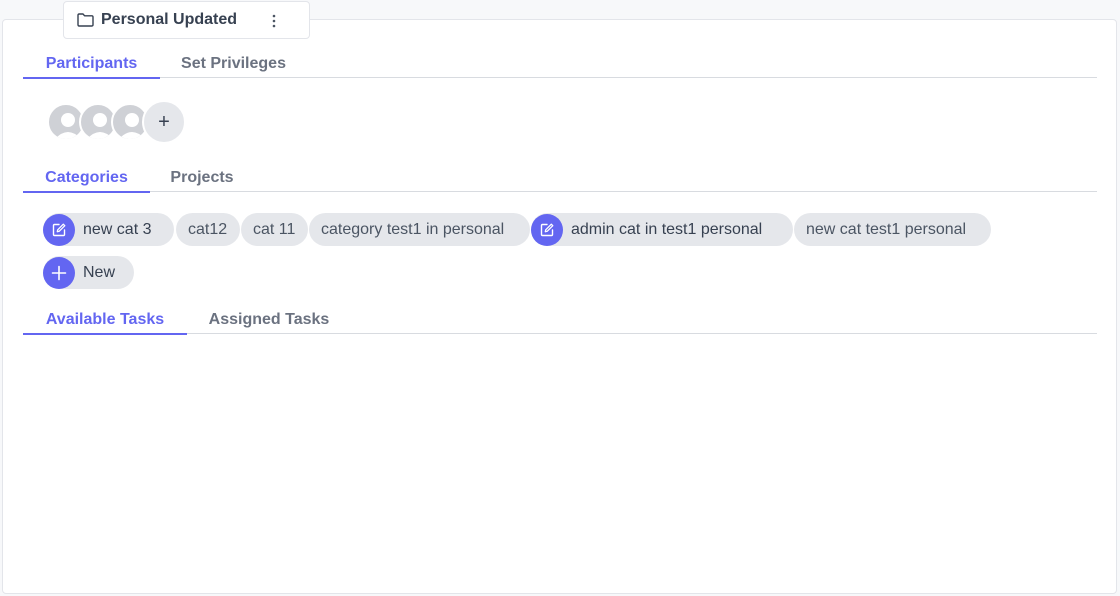 Image resolution: width=1120 pixels, height=596 pixels. I want to click on category-label: cat 11, so click(274, 229).